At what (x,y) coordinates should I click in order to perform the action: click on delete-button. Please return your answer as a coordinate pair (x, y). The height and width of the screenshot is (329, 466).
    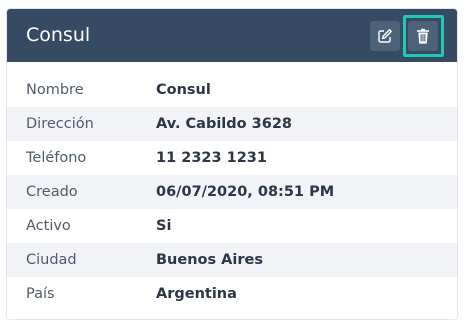
    Looking at the image, I should click on (423, 36).